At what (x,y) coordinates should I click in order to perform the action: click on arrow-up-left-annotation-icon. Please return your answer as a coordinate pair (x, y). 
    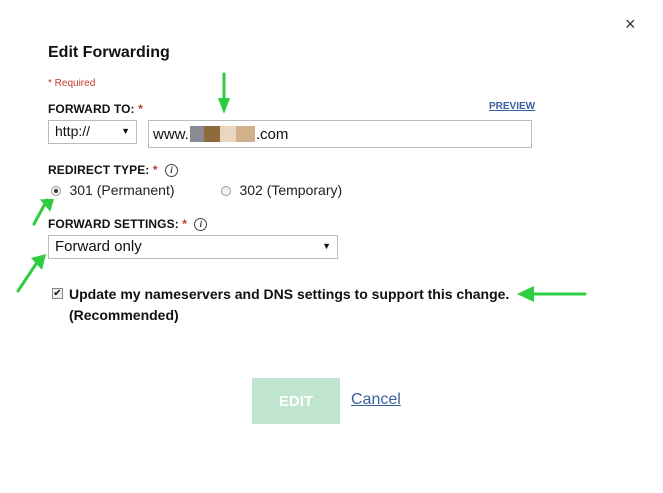
    Looking at the image, I should click on (43, 212).